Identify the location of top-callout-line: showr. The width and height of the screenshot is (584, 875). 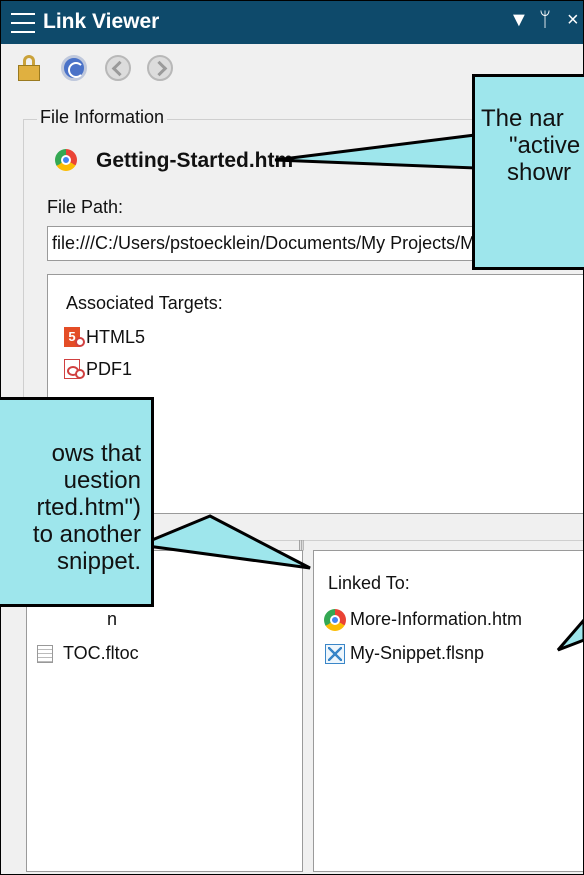
(539, 172).